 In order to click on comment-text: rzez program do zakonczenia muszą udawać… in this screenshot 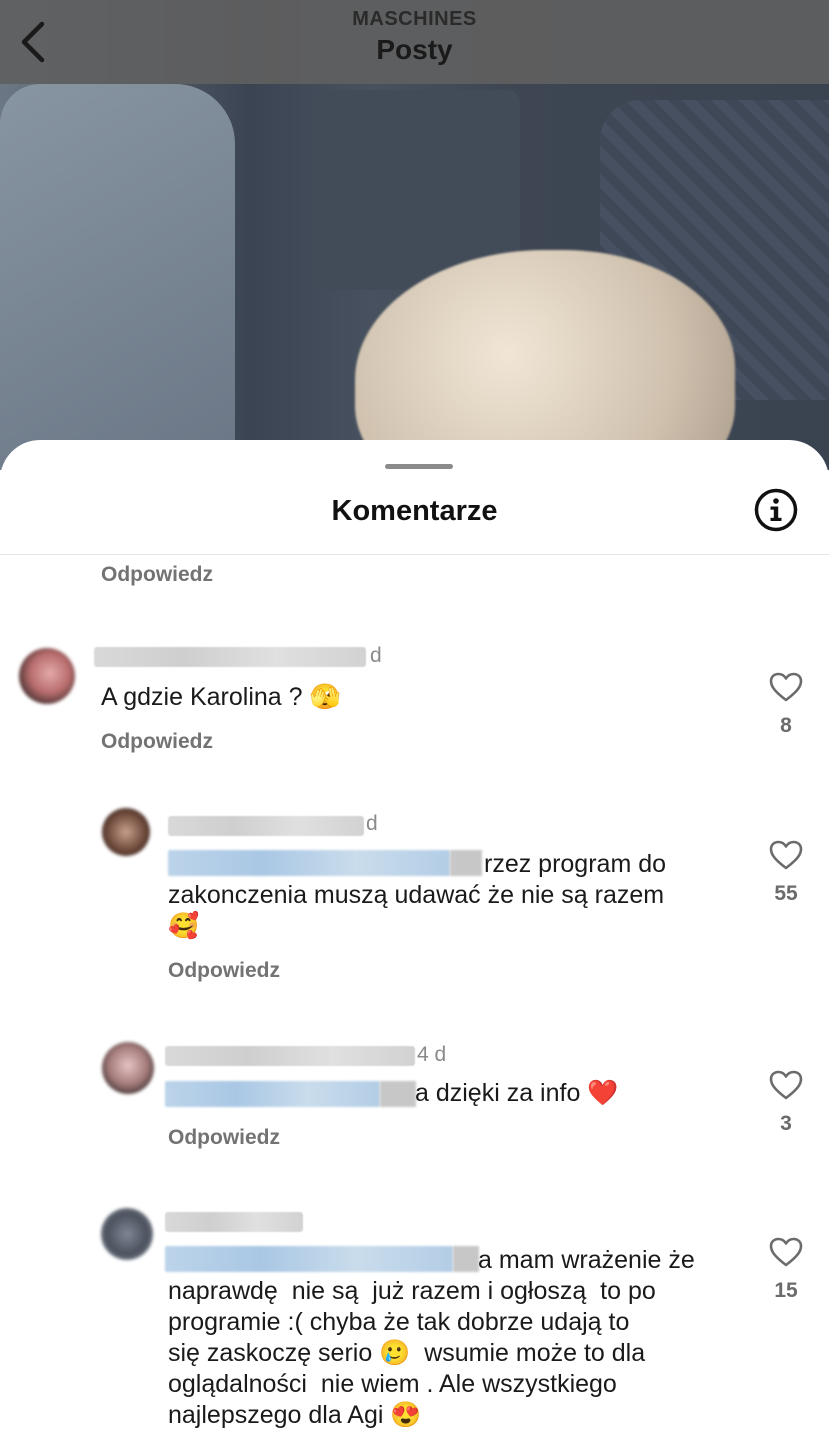, I will do `click(417, 895)`.